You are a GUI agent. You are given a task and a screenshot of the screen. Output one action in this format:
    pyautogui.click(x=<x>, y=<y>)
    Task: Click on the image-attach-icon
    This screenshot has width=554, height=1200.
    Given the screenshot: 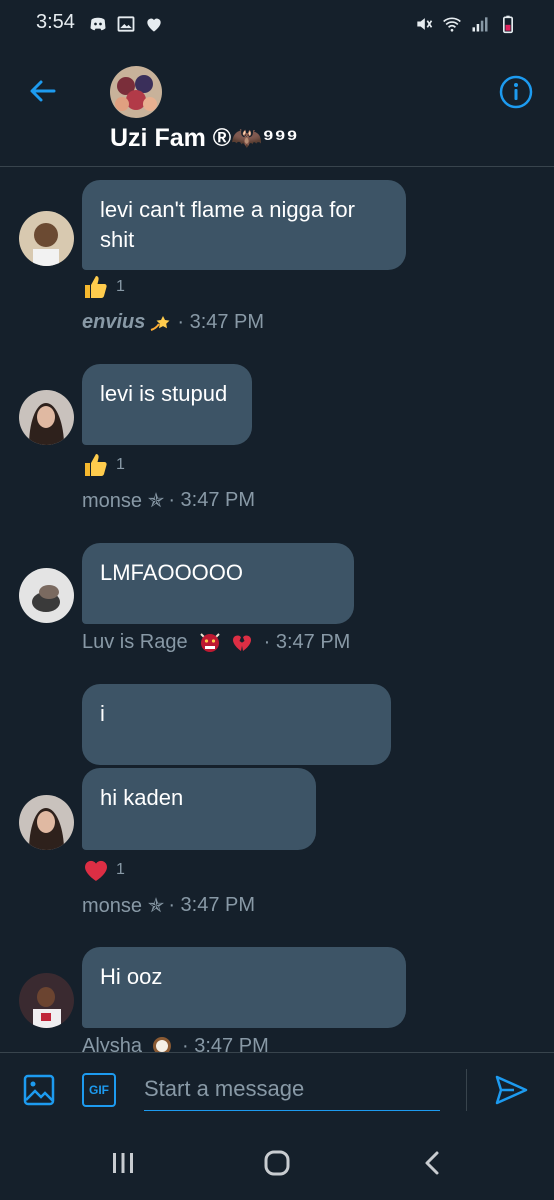 What is the action you would take?
    pyautogui.click(x=39, y=1090)
    